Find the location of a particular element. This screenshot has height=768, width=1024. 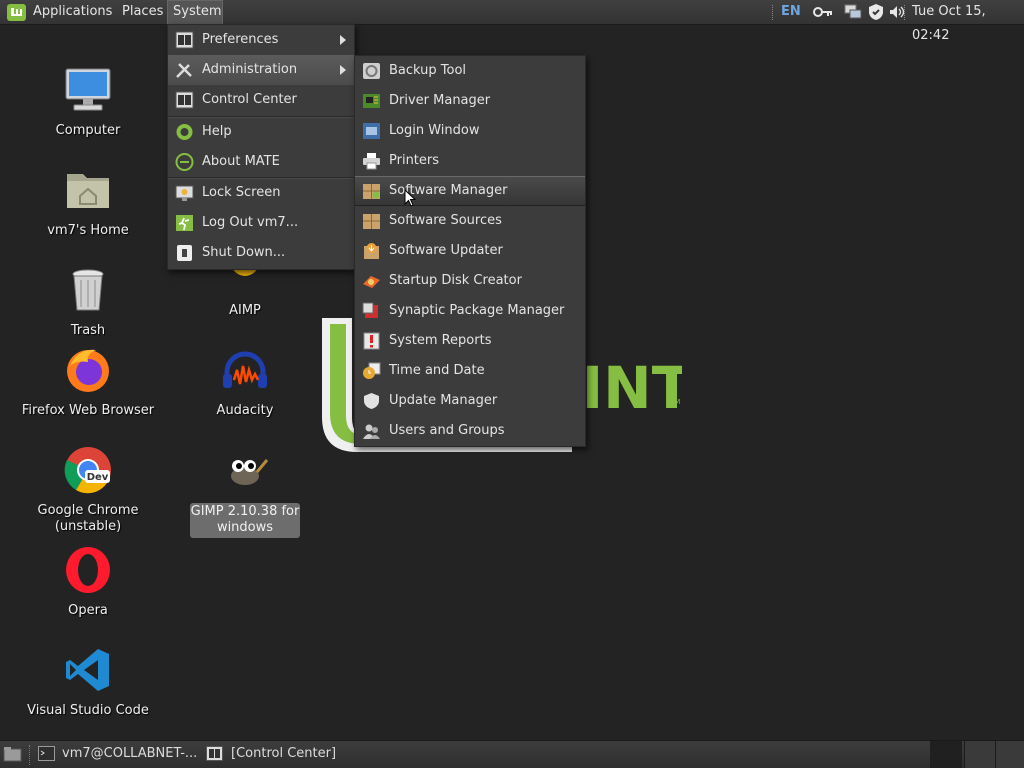

menu-item-update-manager: Update Manager is located at coordinates (470, 401).